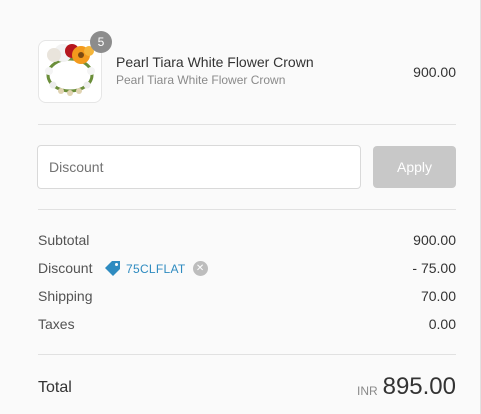  Describe the element at coordinates (419, 386) in the screenshot. I see `total-value: 895.00` at that location.